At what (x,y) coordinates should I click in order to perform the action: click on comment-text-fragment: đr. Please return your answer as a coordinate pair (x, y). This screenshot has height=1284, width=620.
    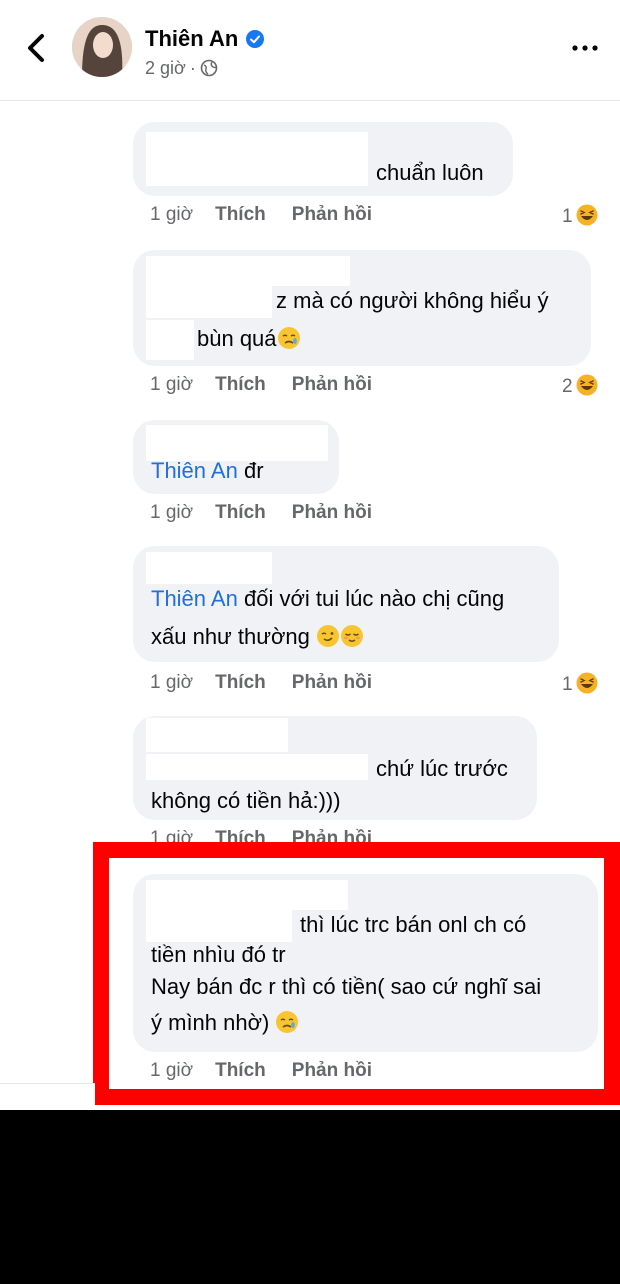
    Looking at the image, I should click on (253, 470).